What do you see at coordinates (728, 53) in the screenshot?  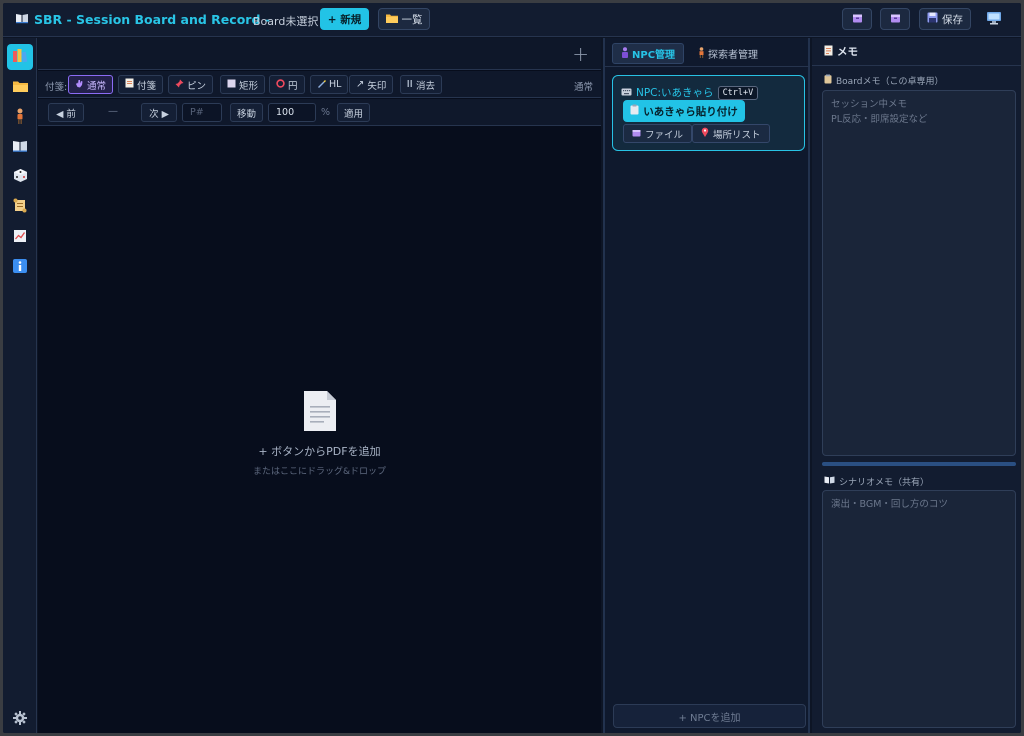 I see `tab-investigators: 探索者管理` at bounding box center [728, 53].